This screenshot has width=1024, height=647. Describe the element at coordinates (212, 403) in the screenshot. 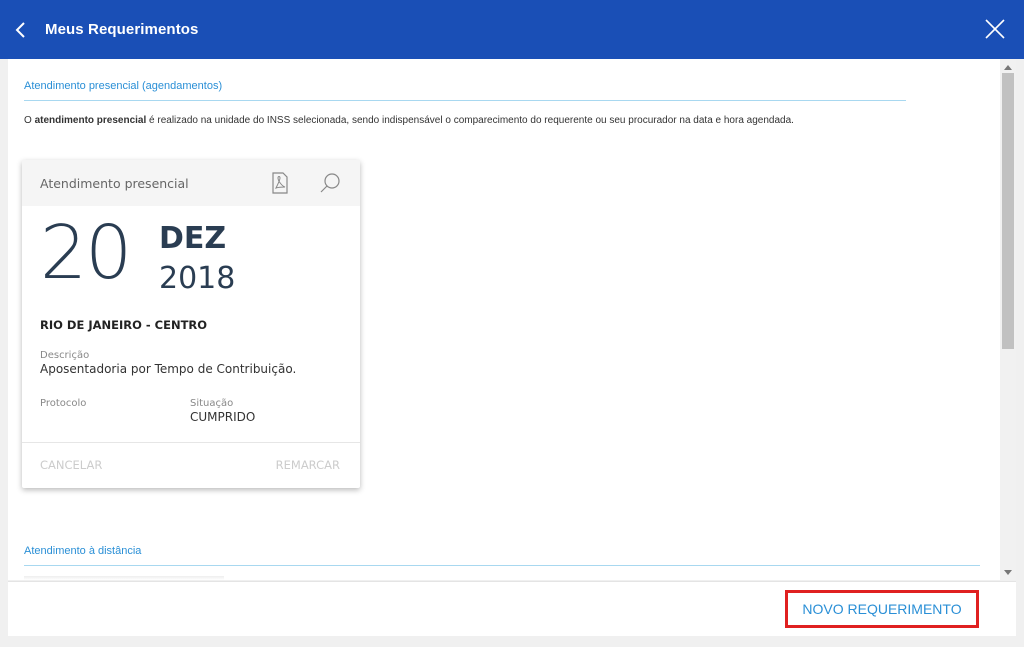

I see `situacao-label: Situação` at that location.